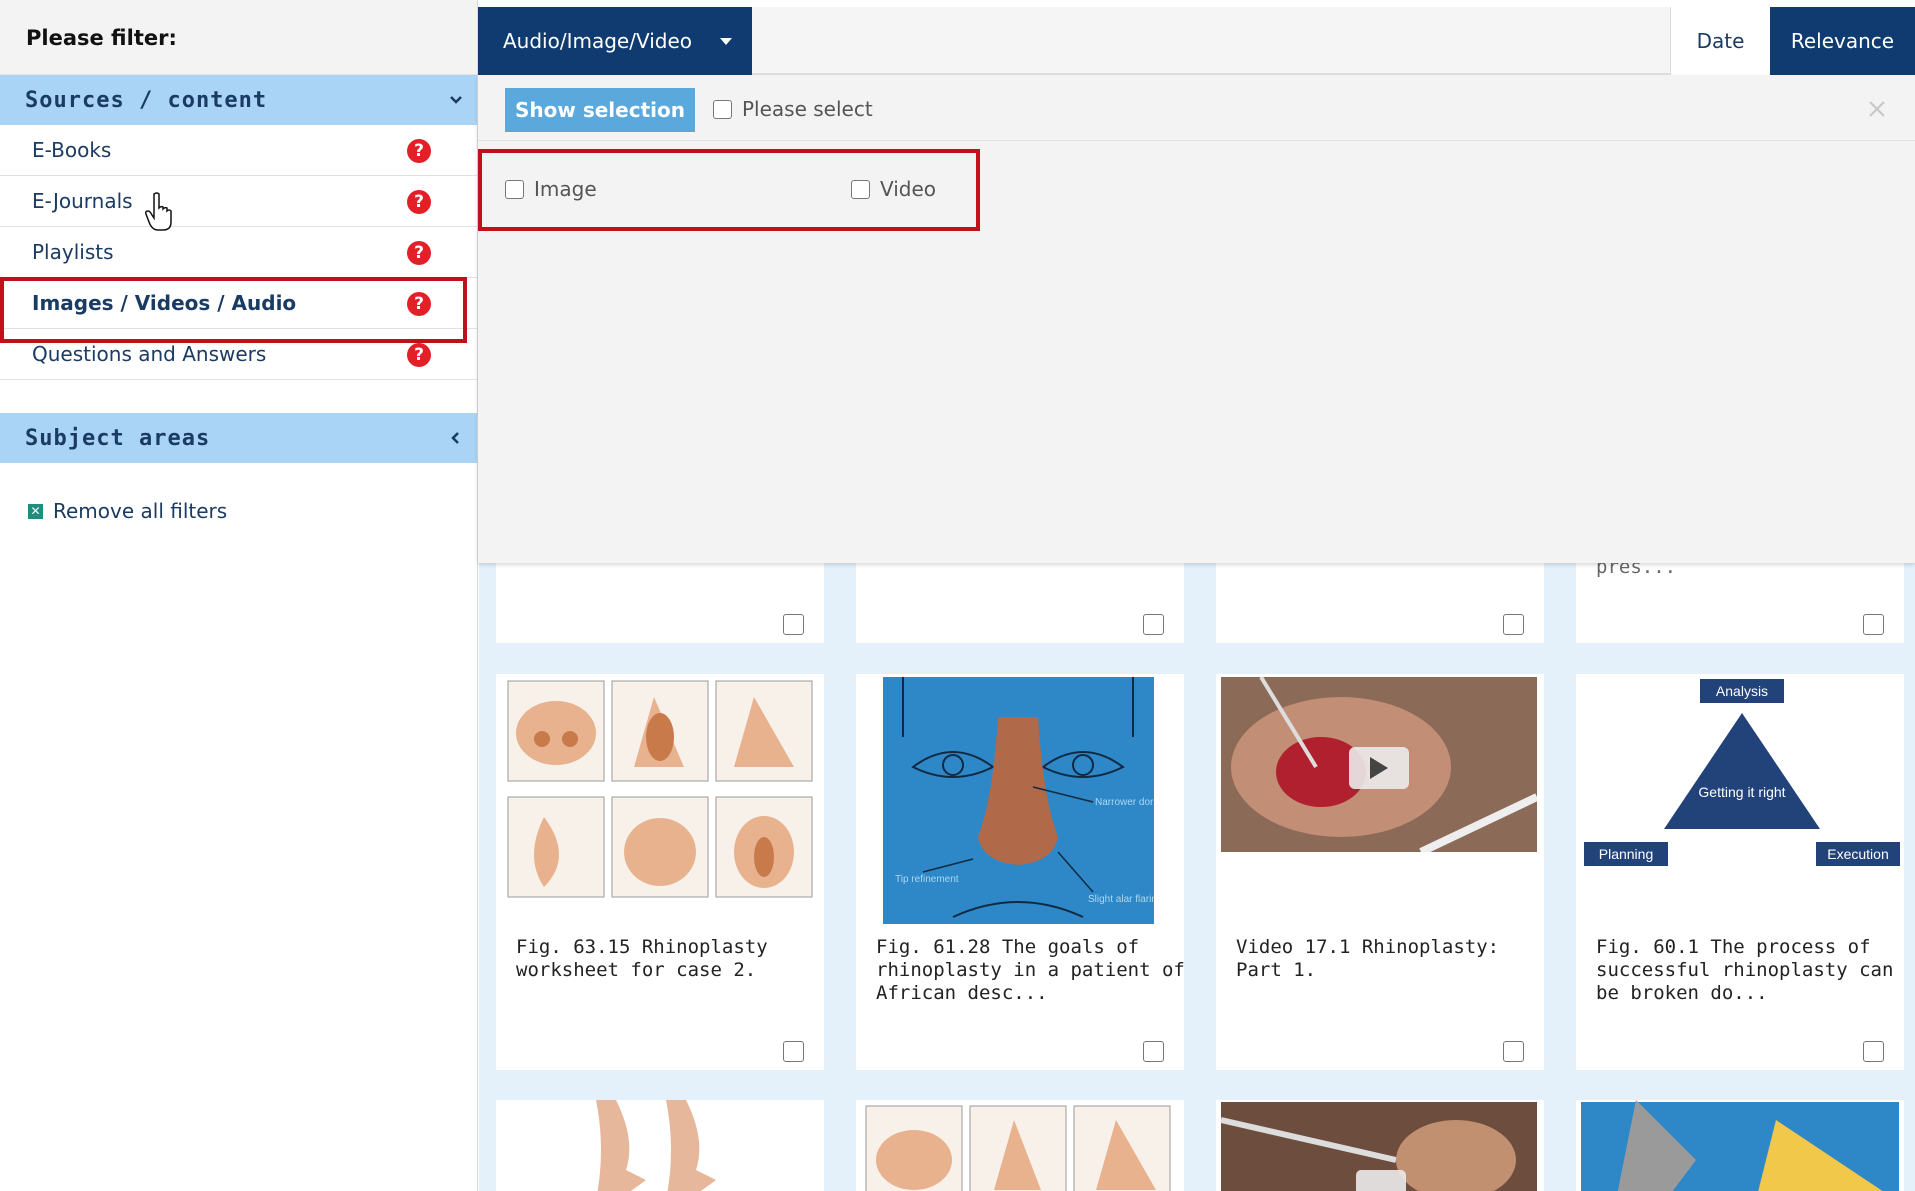  I want to click on show-selection-button: Show selection, so click(600, 110).